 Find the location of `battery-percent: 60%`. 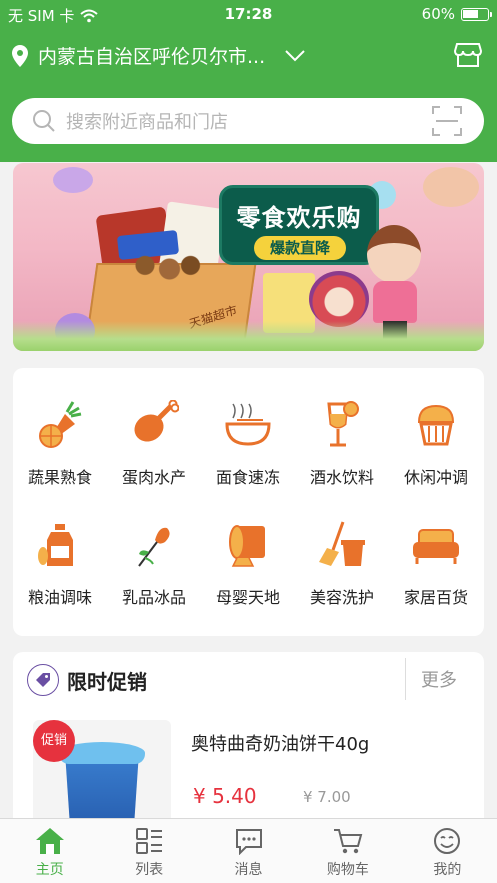

battery-percent: 60% is located at coordinates (438, 14).